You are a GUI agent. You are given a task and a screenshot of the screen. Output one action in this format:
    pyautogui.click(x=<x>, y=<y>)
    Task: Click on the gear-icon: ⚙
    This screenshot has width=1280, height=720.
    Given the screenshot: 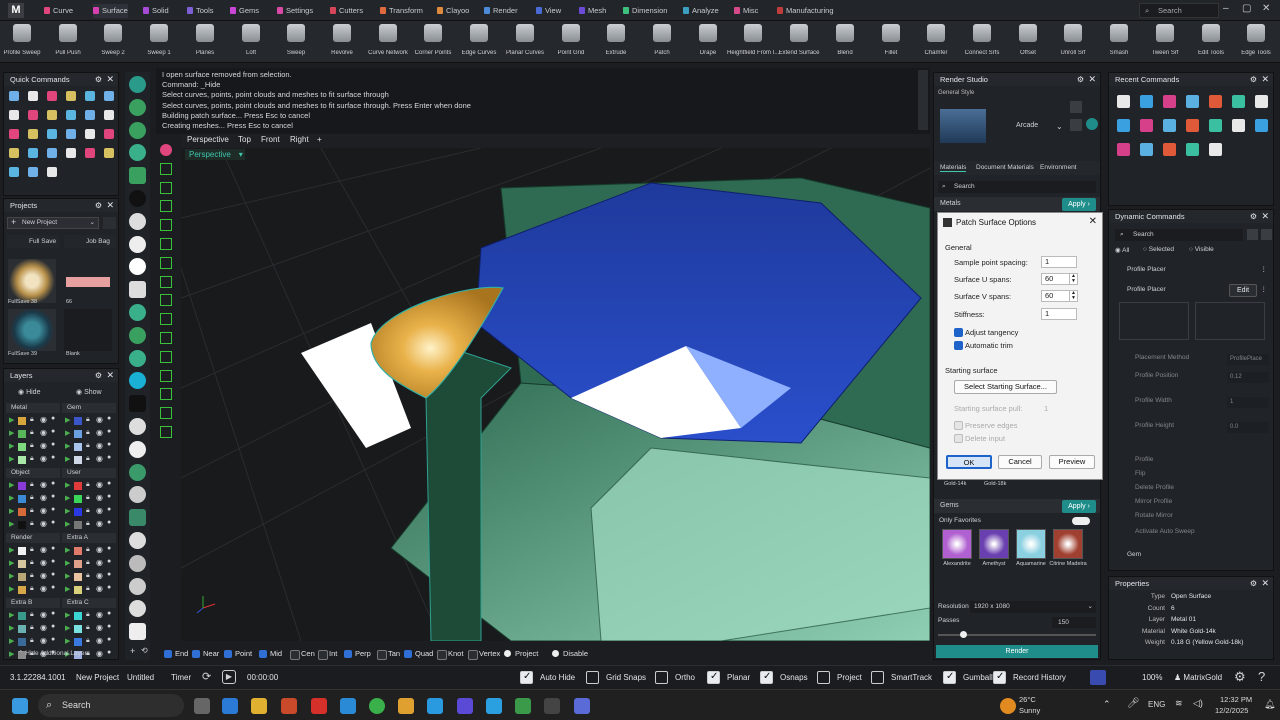 What is the action you would take?
    pyautogui.click(x=1080, y=79)
    